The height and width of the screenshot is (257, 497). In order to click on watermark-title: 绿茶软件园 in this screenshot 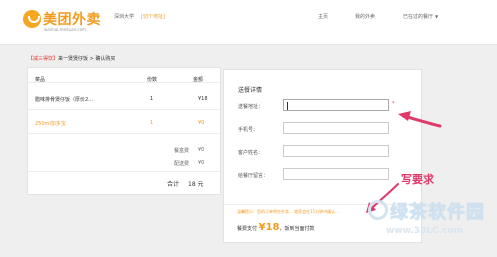, I will do `click(437, 212)`.